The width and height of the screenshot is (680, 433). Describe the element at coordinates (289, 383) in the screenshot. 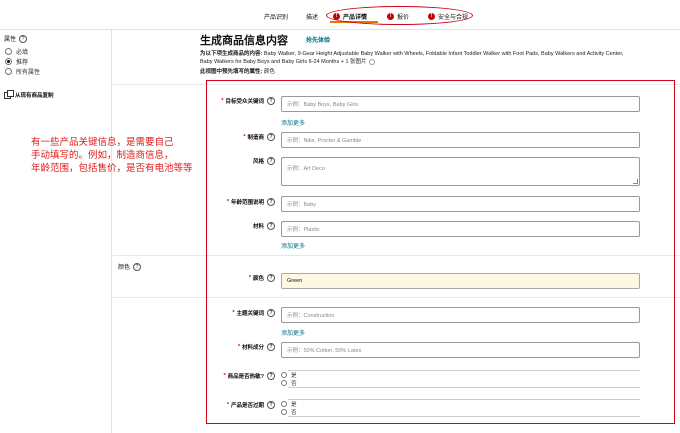

I see `heat-sensitive-no: 否` at that location.